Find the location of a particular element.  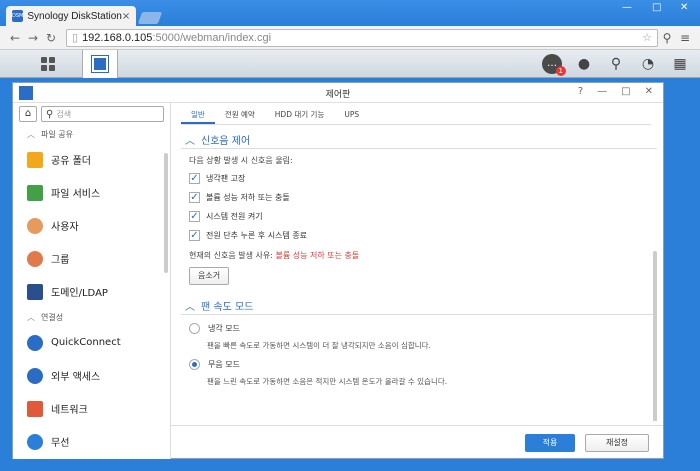

back-icon: ← is located at coordinates (15, 38).